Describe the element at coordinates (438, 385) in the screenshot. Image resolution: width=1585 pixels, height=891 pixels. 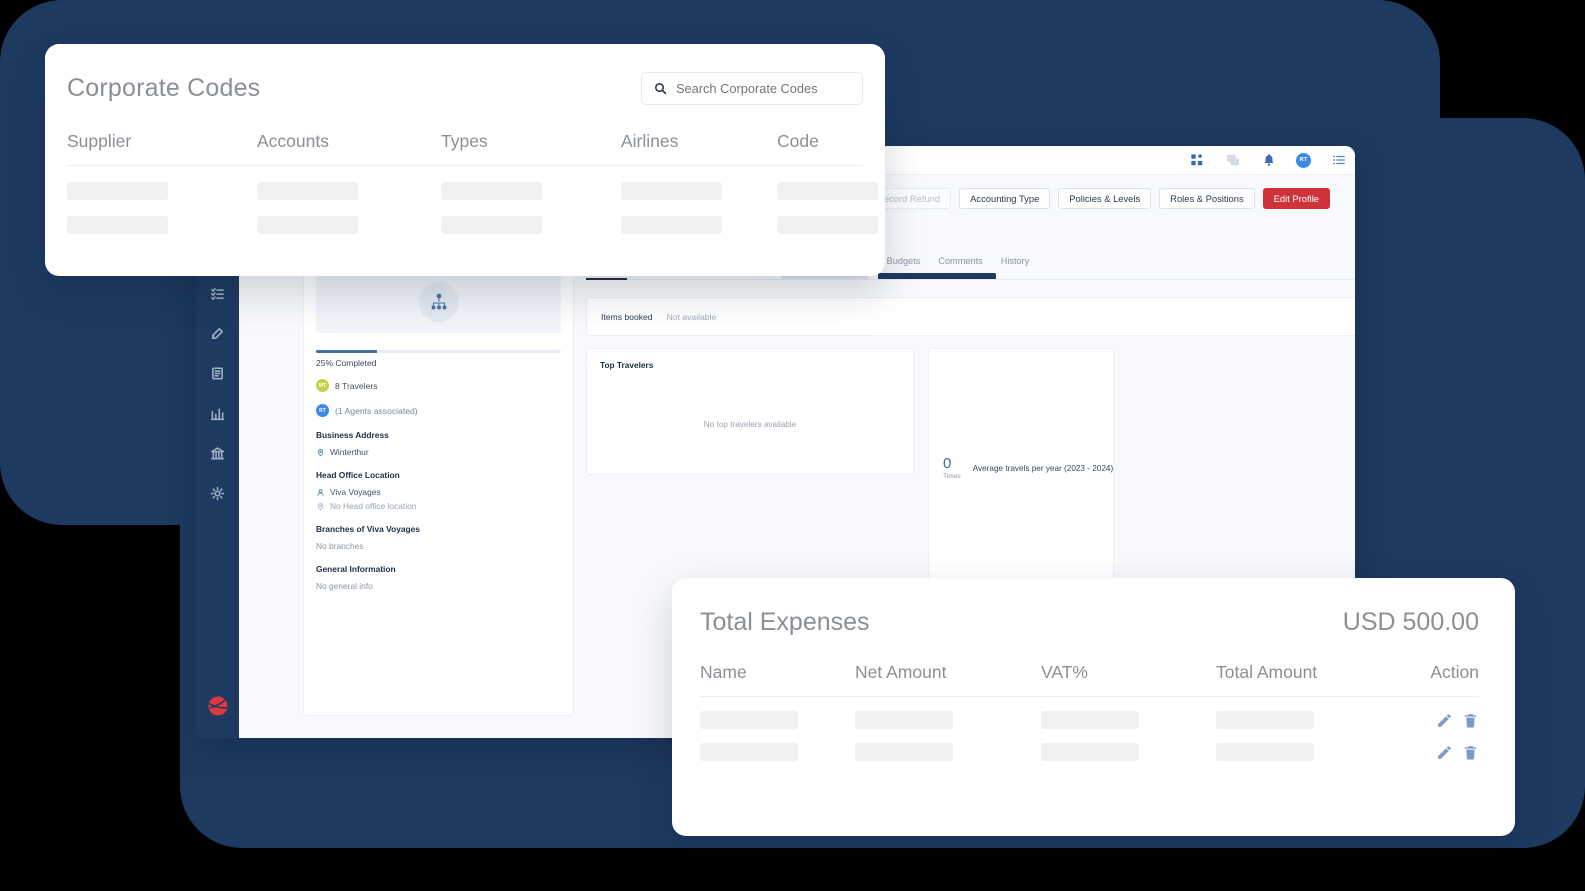
I see `travelers-row: MT 8 Travelers` at that location.